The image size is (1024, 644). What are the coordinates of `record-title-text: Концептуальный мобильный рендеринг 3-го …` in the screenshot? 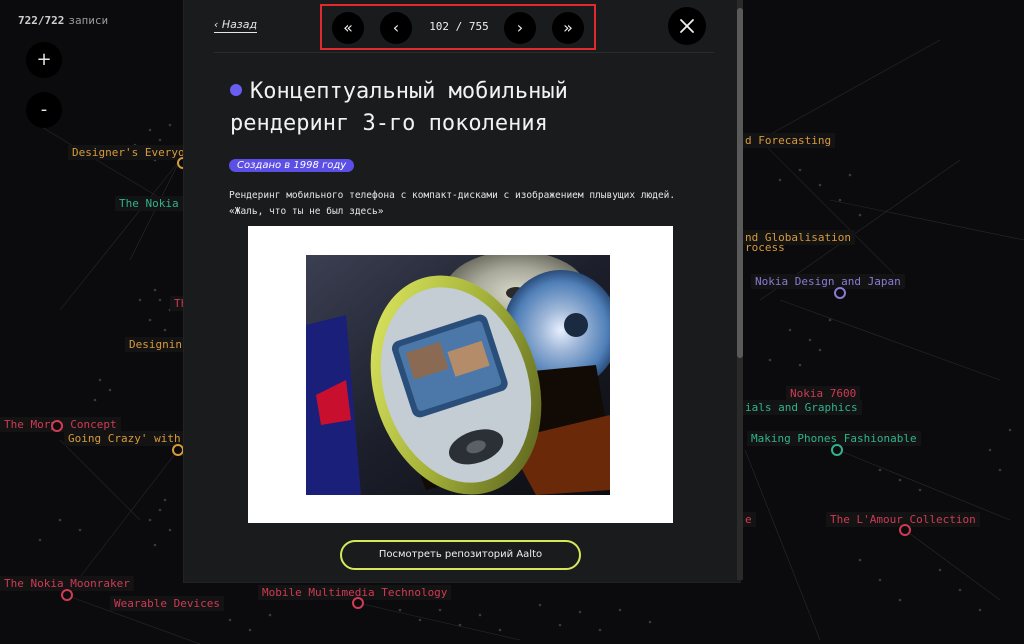 It's located at (399, 107).